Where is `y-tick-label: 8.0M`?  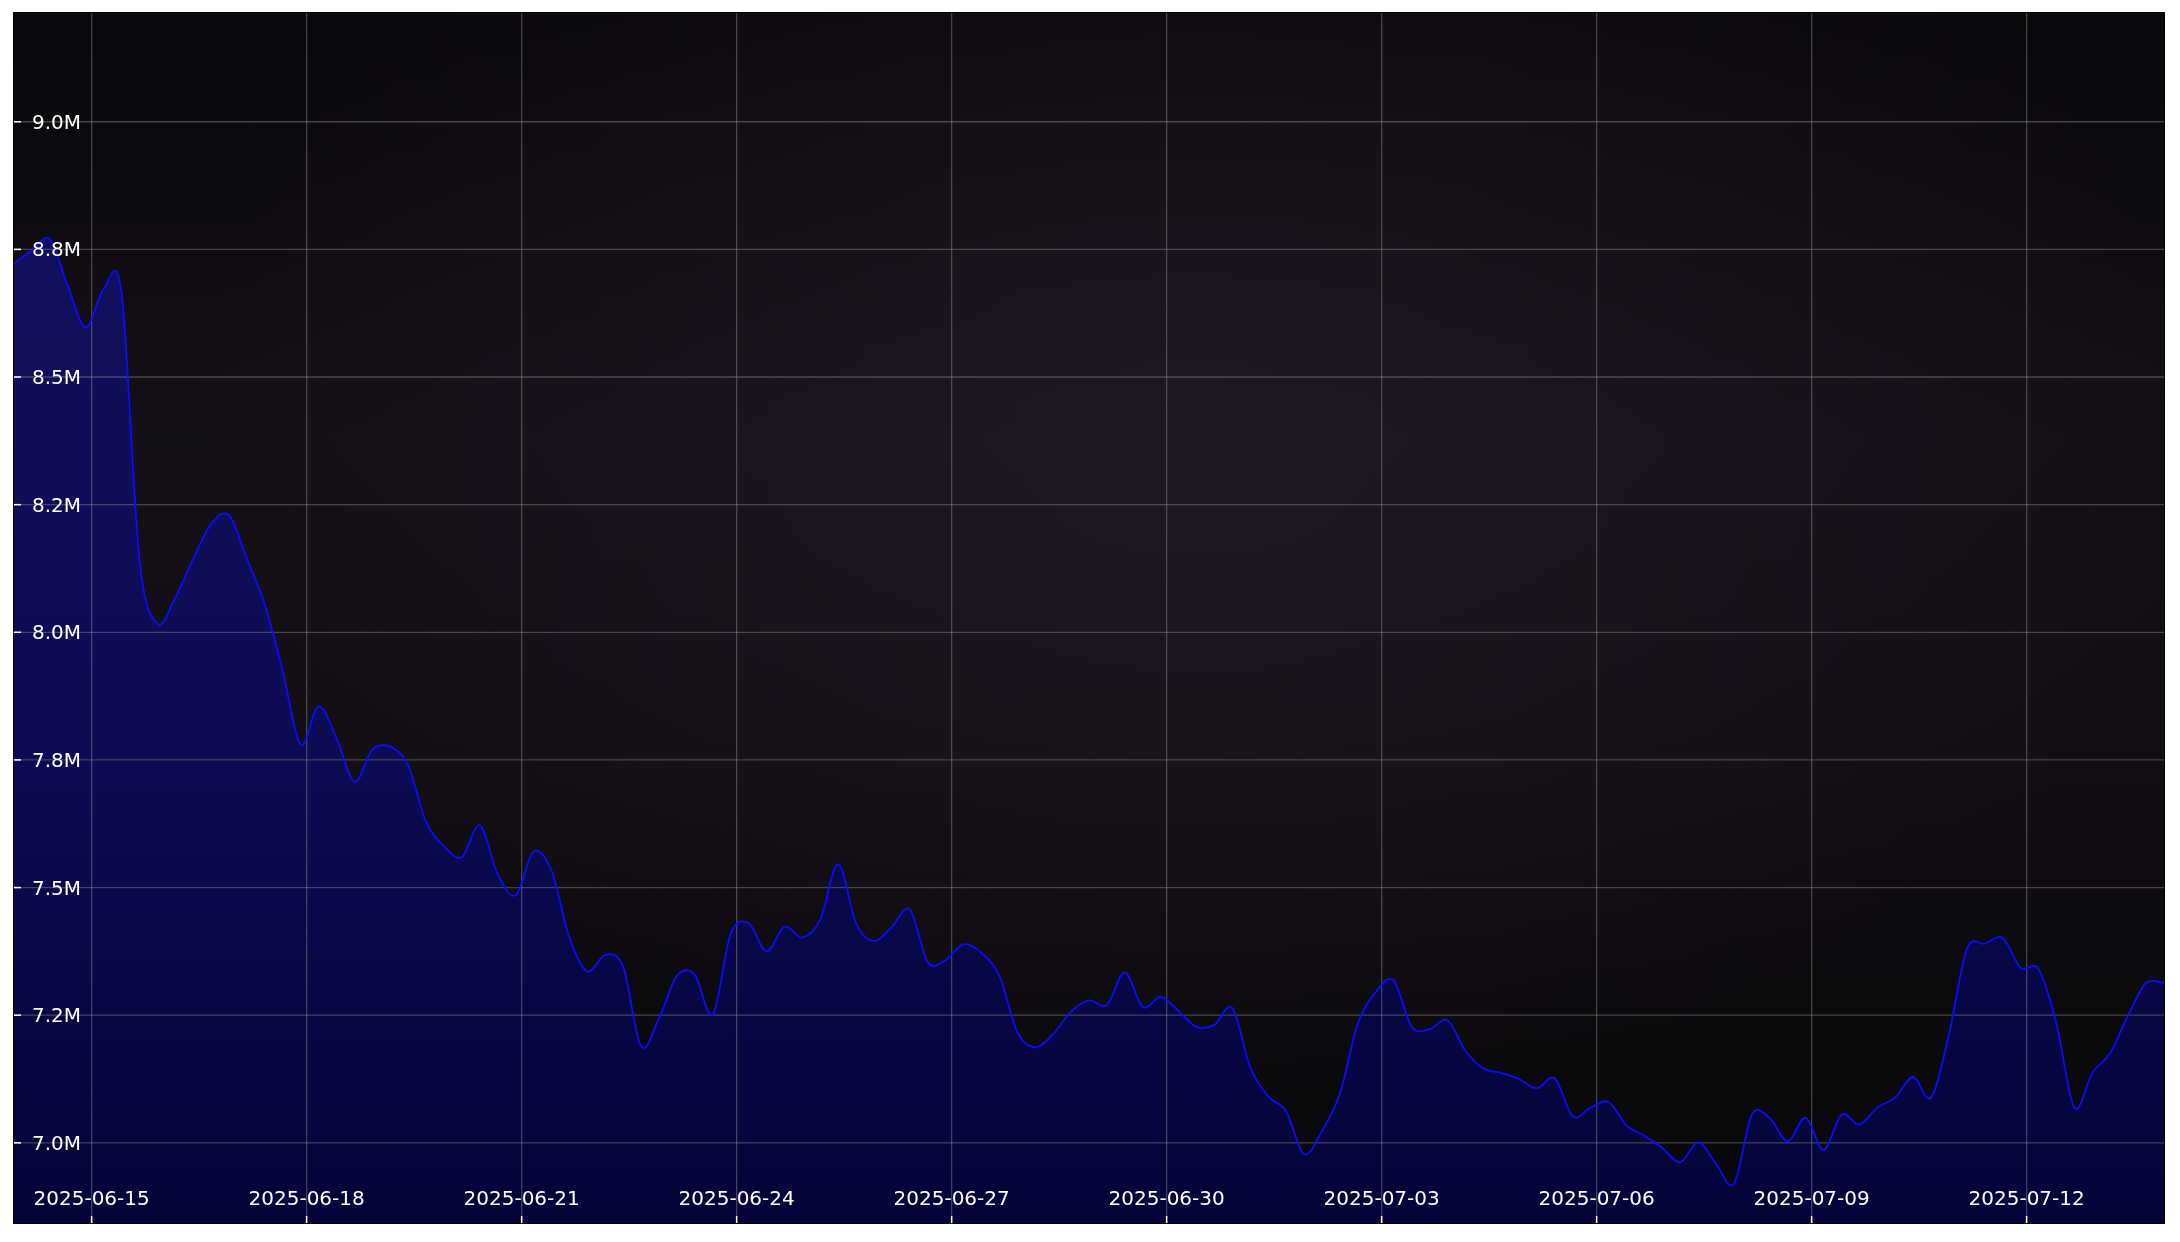
y-tick-label: 8.0M is located at coordinates (57, 632).